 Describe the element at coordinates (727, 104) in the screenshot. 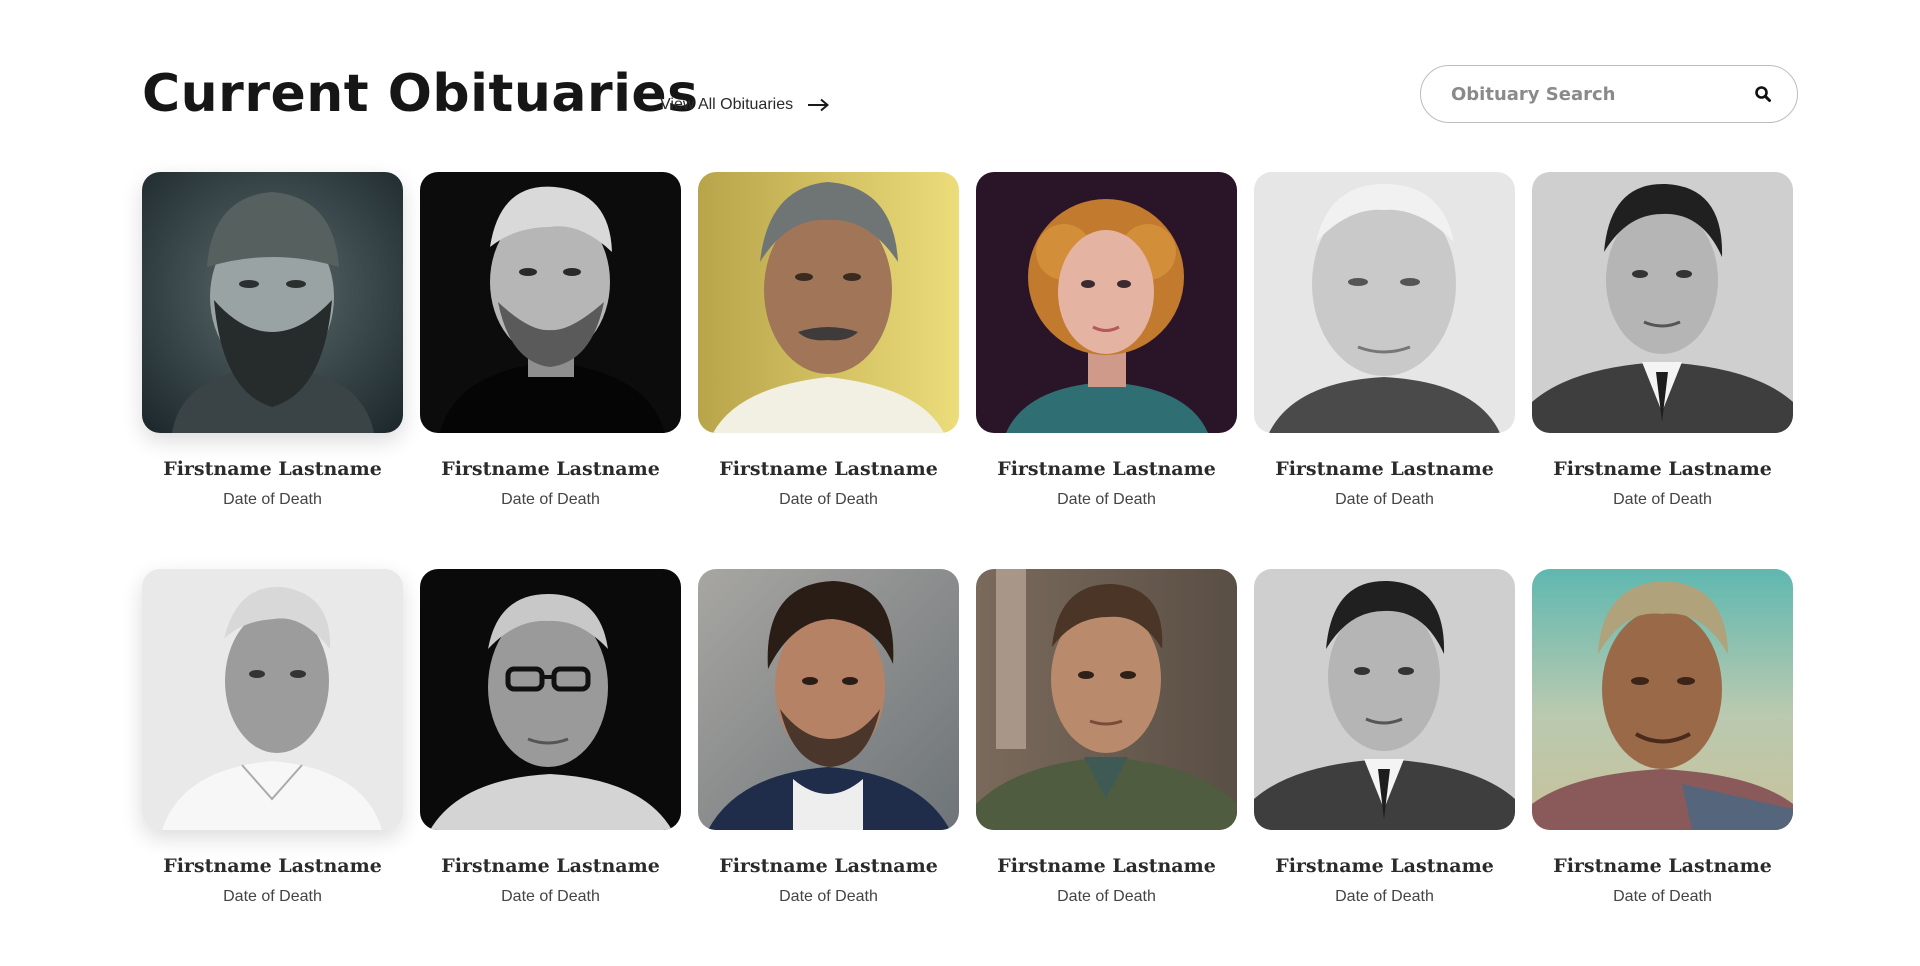

I see `view-all-label: View All Obituaries` at that location.